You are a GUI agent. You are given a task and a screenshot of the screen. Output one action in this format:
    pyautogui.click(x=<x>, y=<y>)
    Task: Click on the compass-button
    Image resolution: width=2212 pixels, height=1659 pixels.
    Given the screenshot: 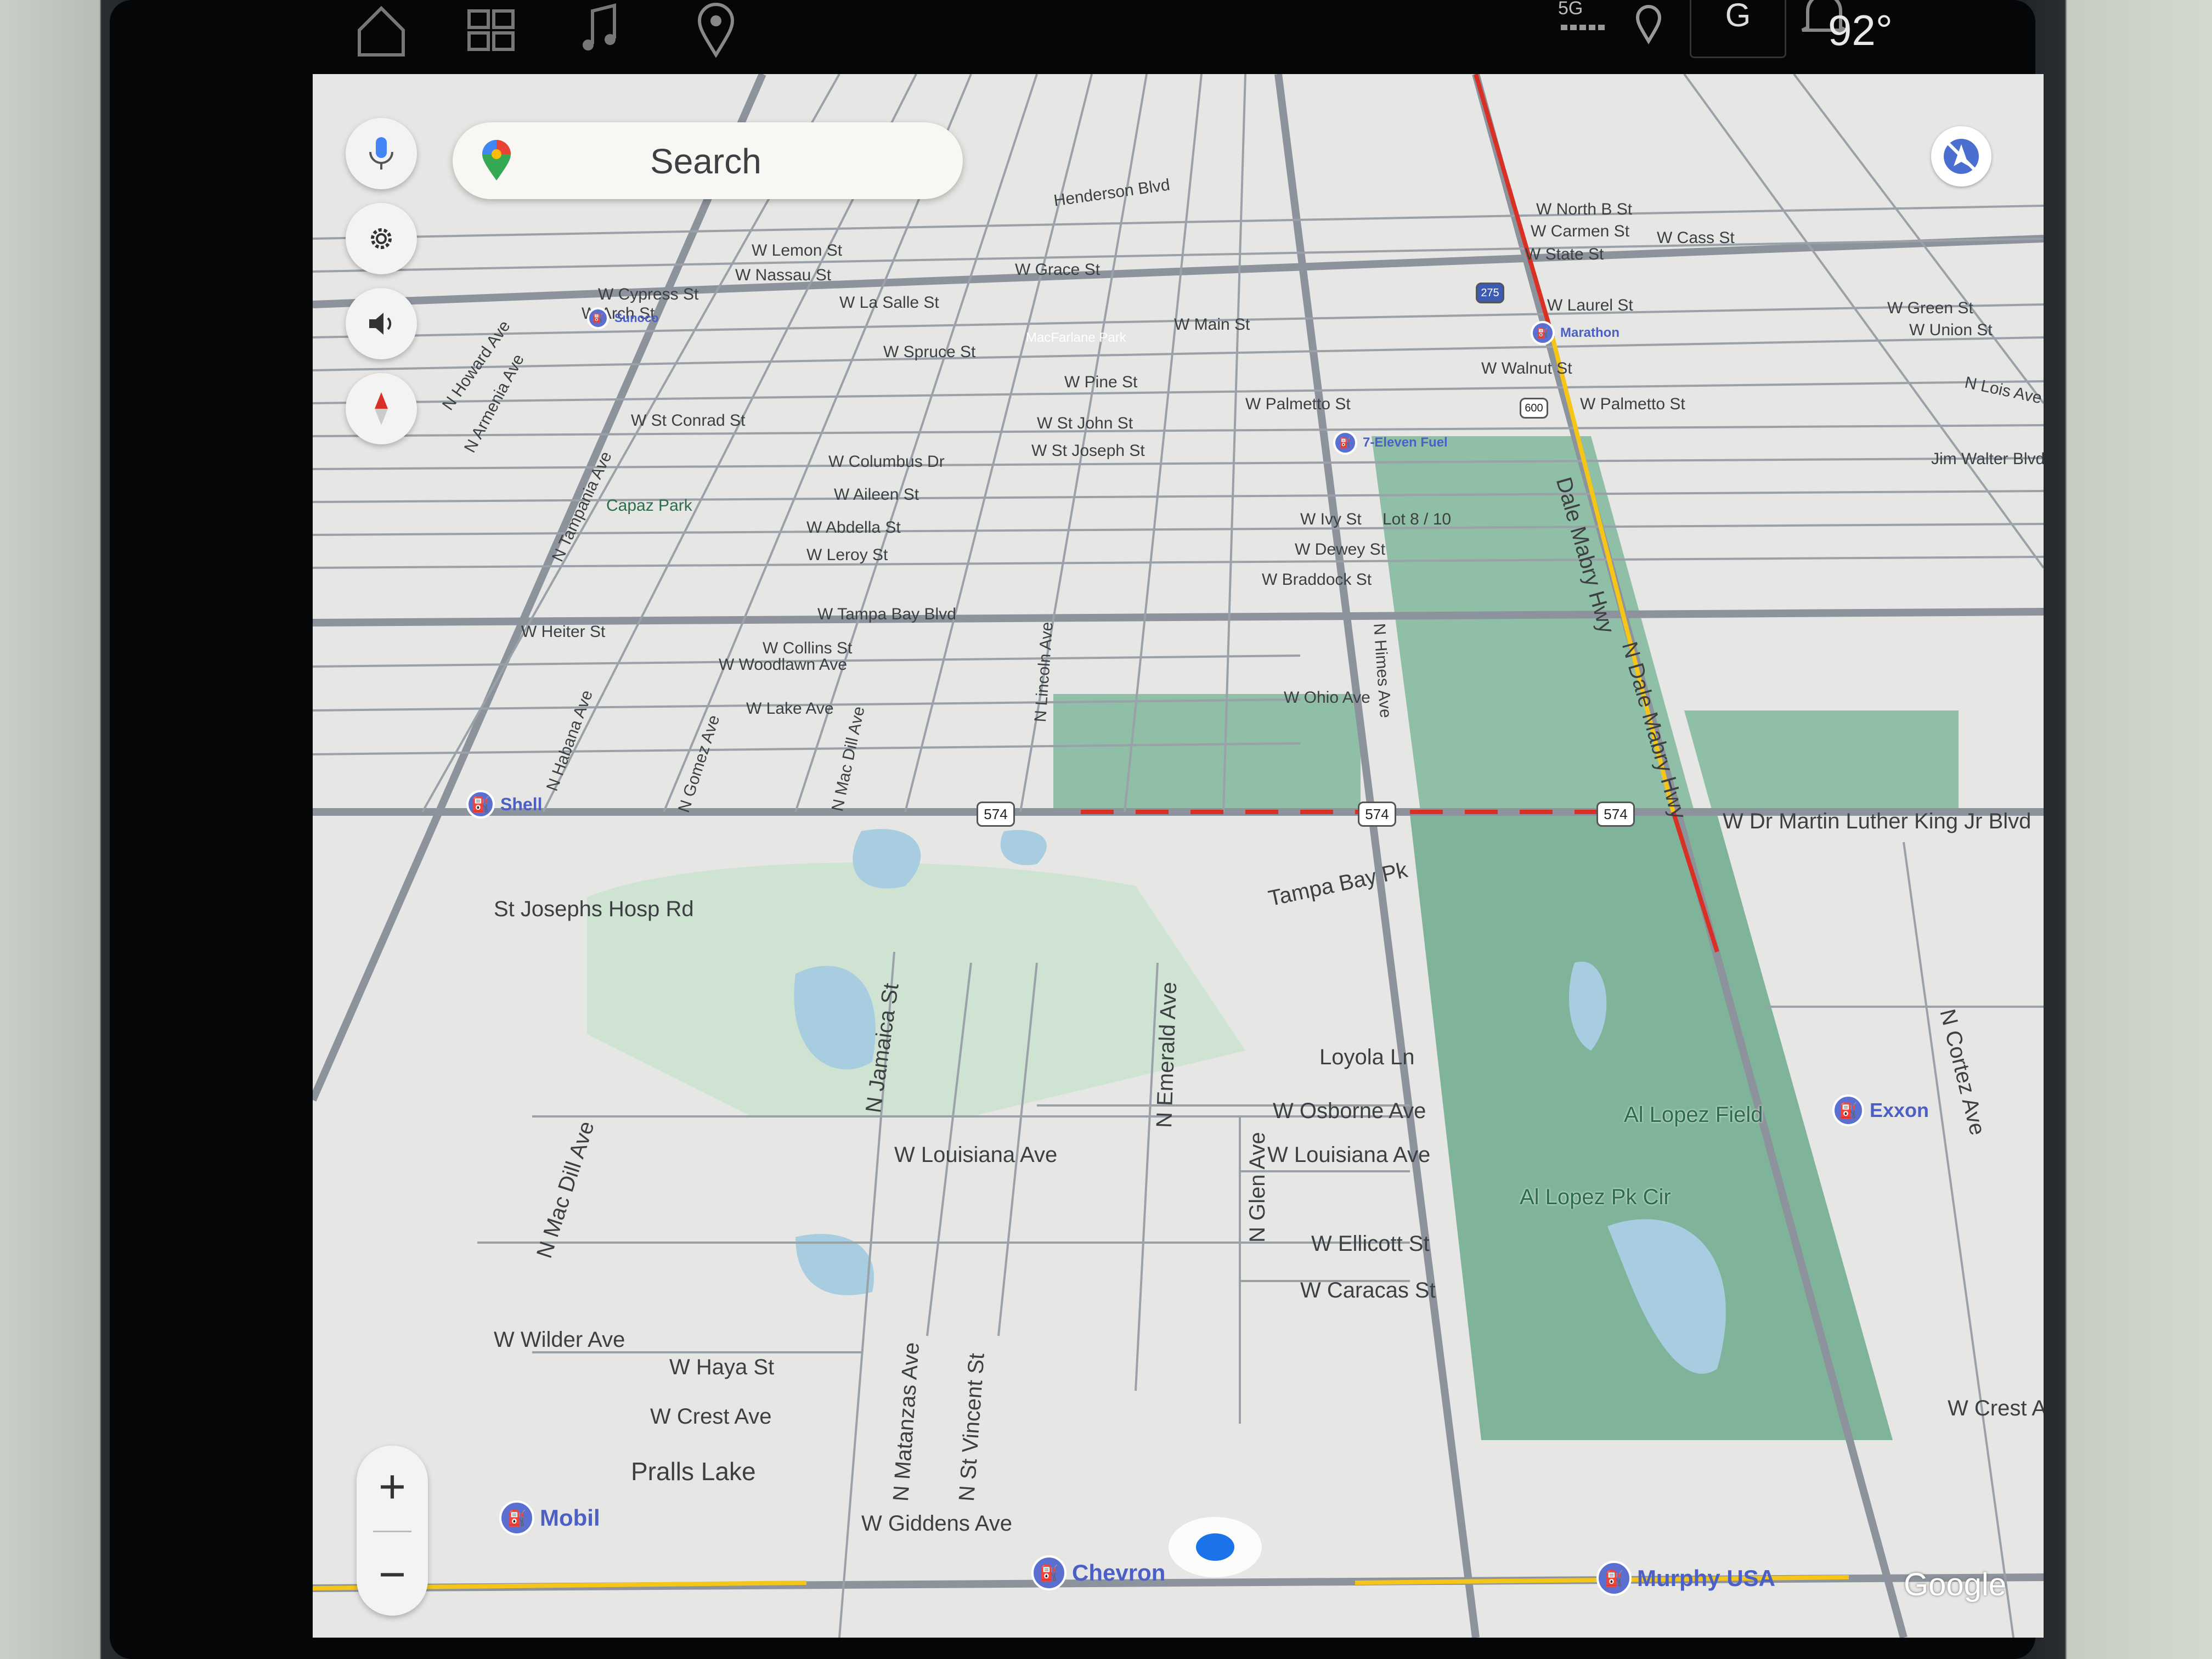 What is the action you would take?
    pyautogui.click(x=381, y=409)
    